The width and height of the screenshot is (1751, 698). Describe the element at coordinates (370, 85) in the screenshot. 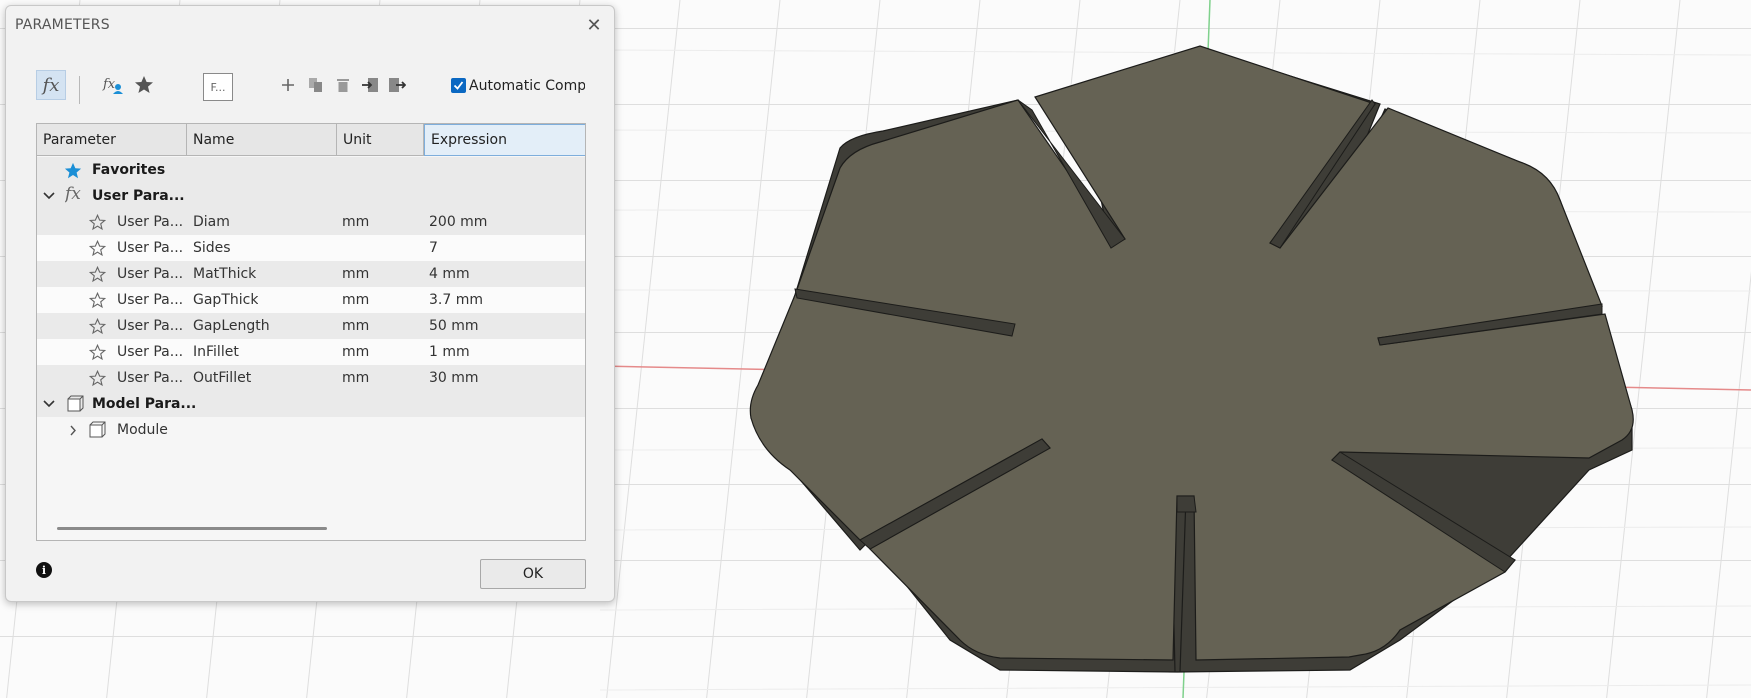

I see `import-icon` at that location.